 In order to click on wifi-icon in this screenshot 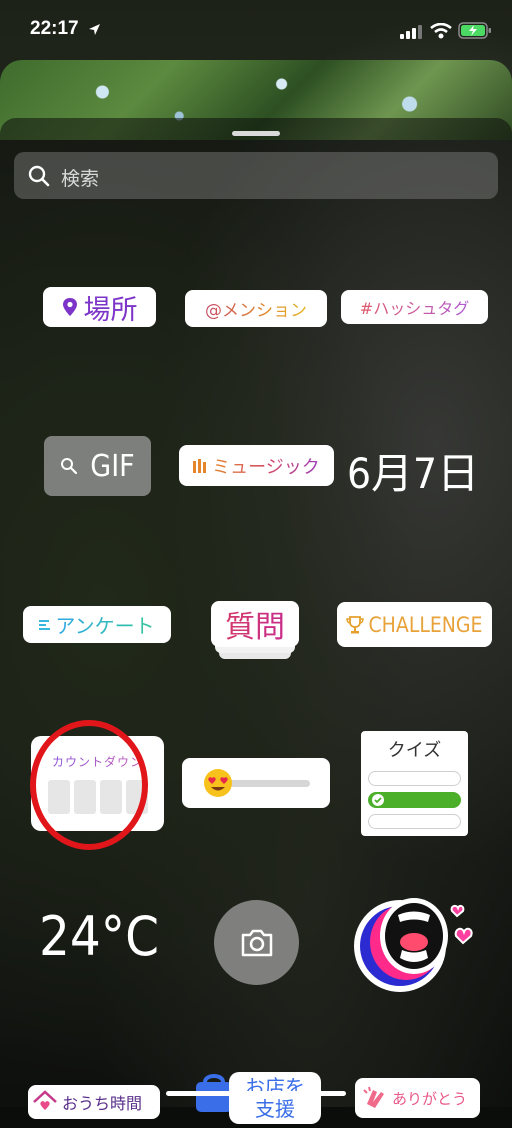, I will do `click(441, 31)`.